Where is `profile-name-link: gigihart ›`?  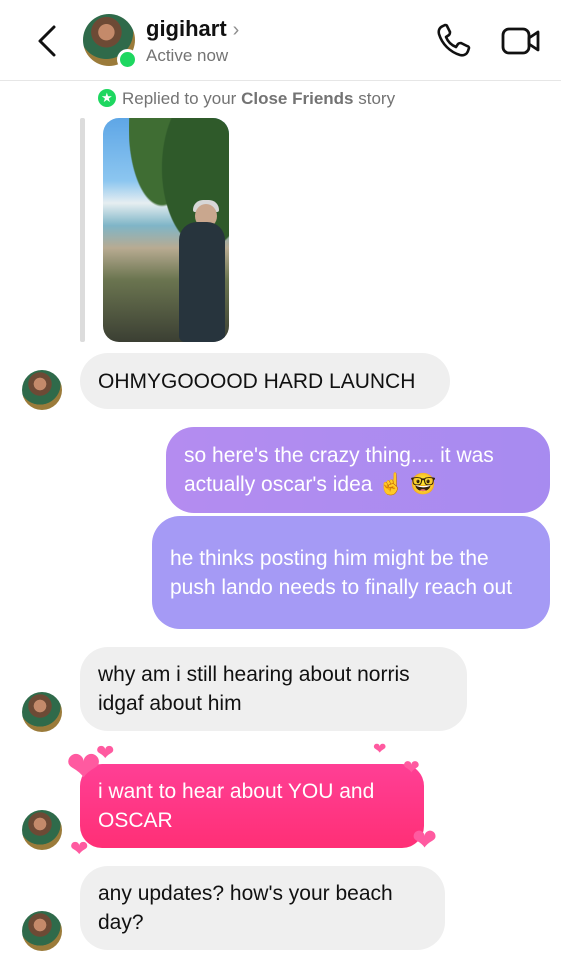 profile-name-link: gigihart › is located at coordinates (192, 29).